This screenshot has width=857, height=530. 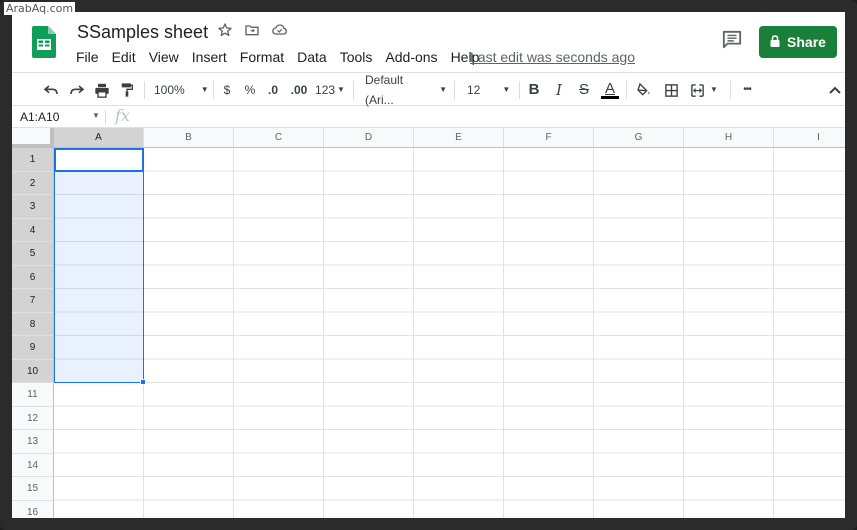 What do you see at coordinates (732, 40) in the screenshot?
I see `comment-history-icon` at bounding box center [732, 40].